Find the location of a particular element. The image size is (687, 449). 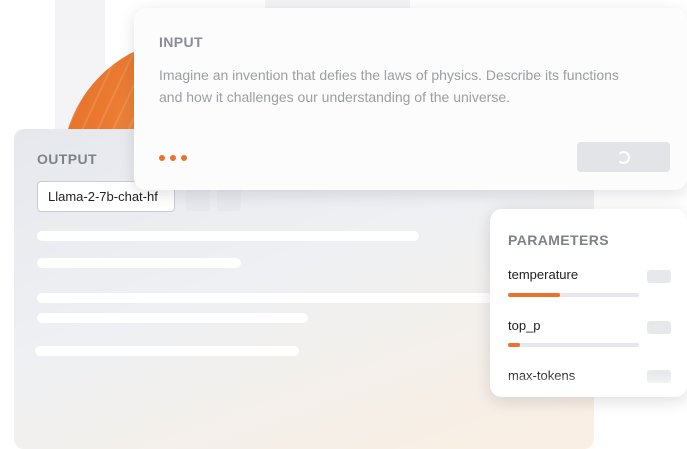

submit-button is located at coordinates (623, 157).